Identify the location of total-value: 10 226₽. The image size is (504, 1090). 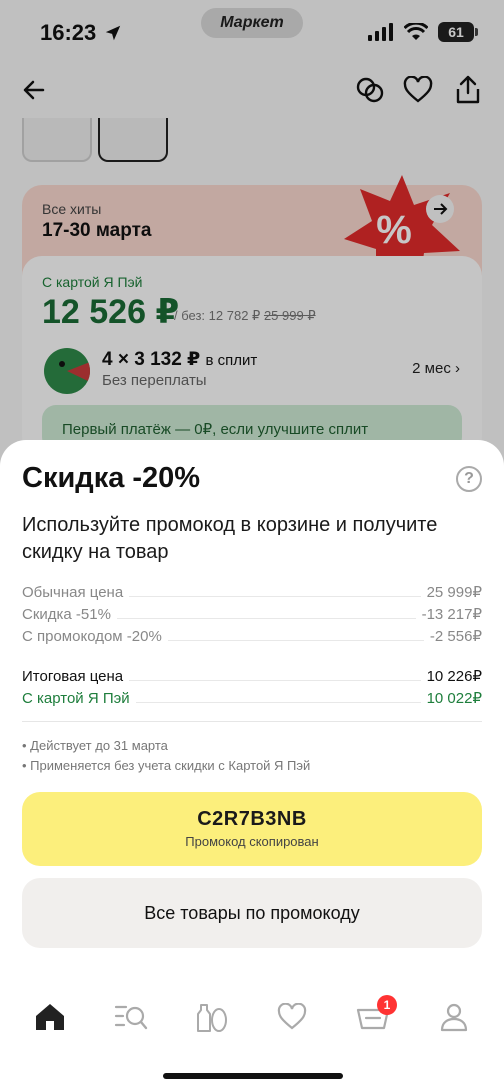
(454, 676).